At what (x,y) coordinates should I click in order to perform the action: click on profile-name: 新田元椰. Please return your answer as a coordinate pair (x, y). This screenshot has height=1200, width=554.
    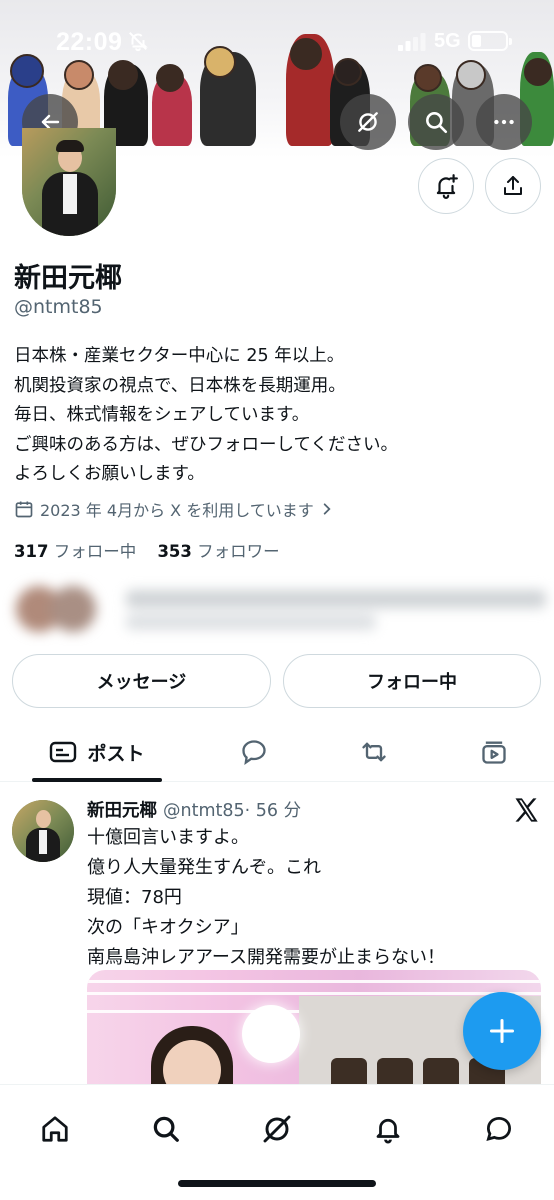
    Looking at the image, I should click on (68, 278).